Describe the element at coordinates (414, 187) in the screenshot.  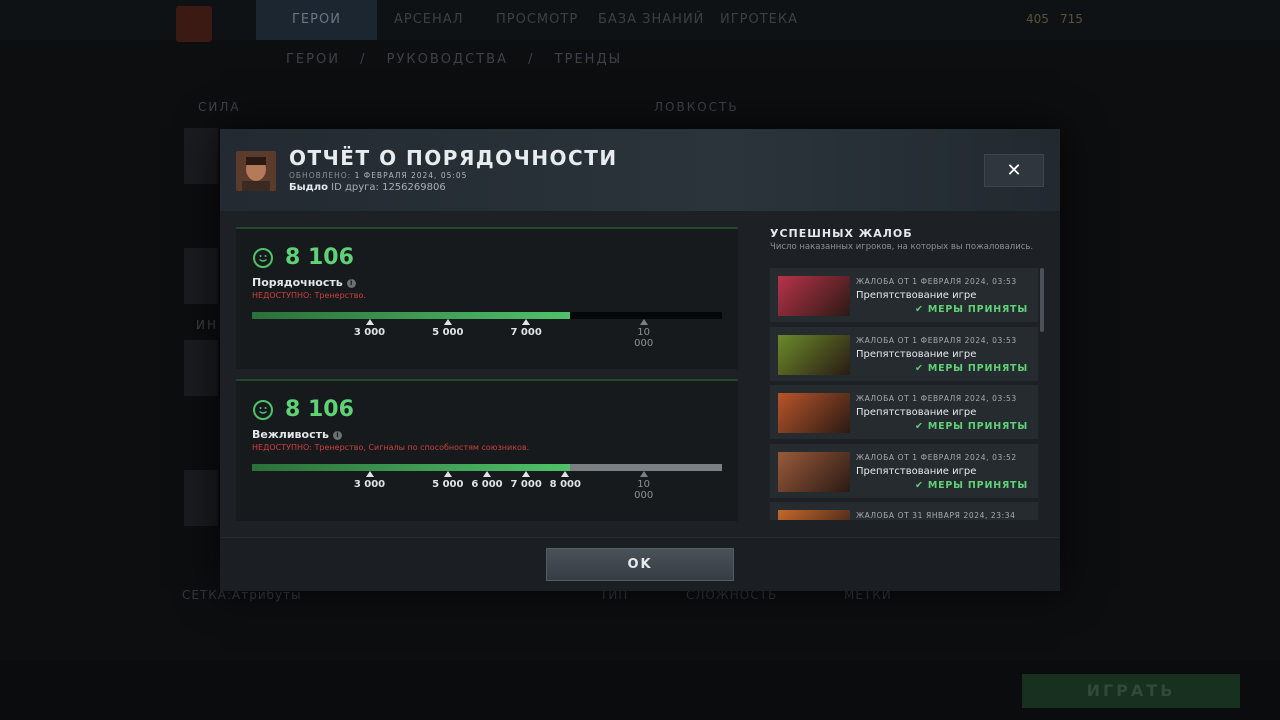
I see `friend-id: 1256269806` at that location.